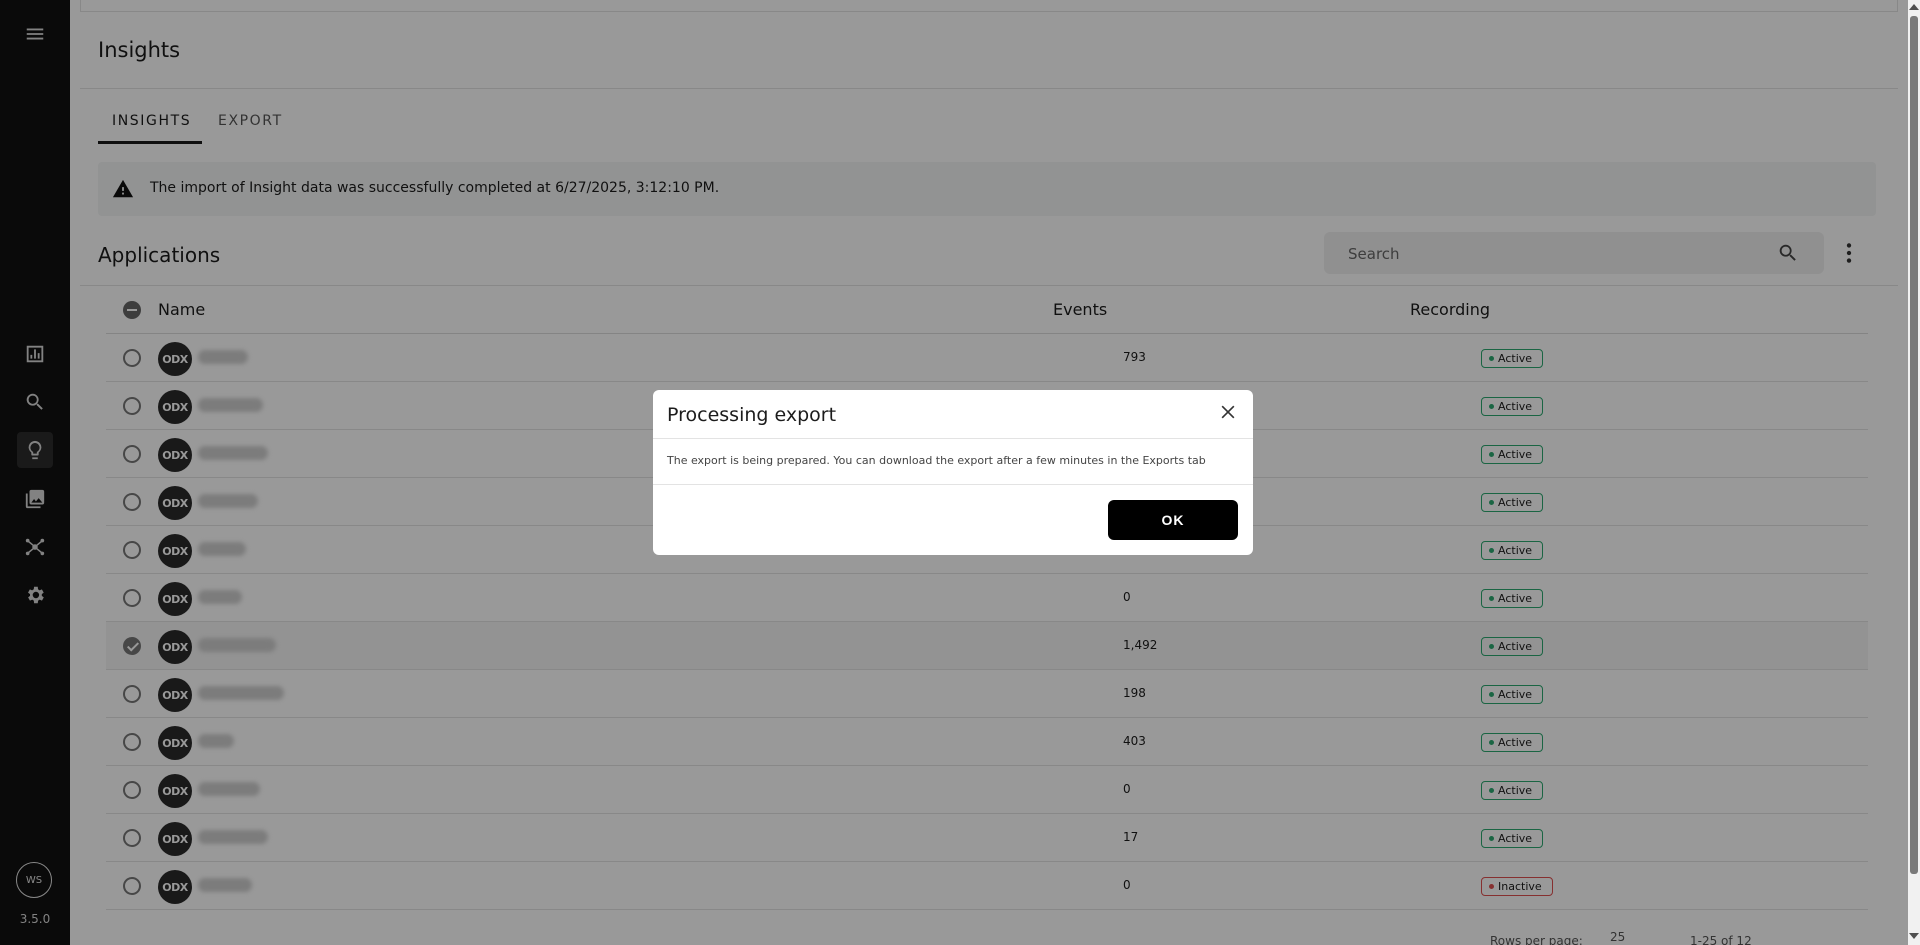 This screenshot has height=945, width=1920. I want to click on scroll-thumb, so click(1914, 445).